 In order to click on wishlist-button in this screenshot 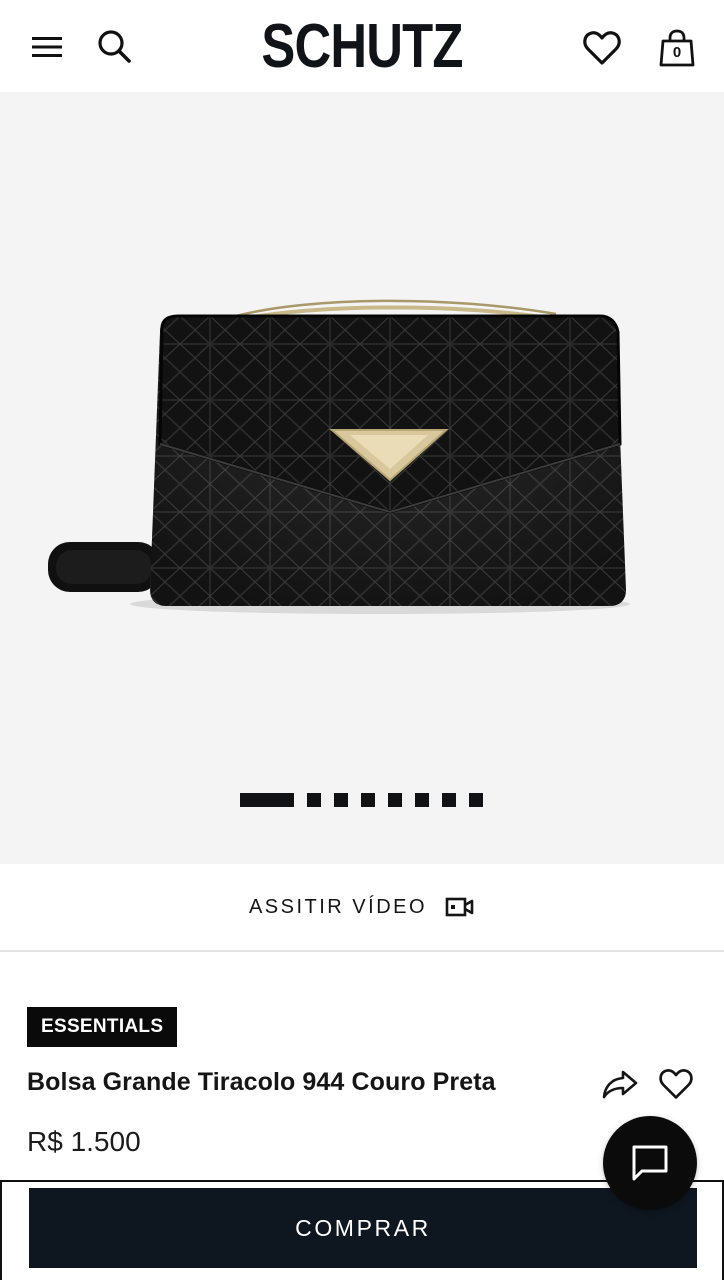, I will do `click(676, 1084)`.